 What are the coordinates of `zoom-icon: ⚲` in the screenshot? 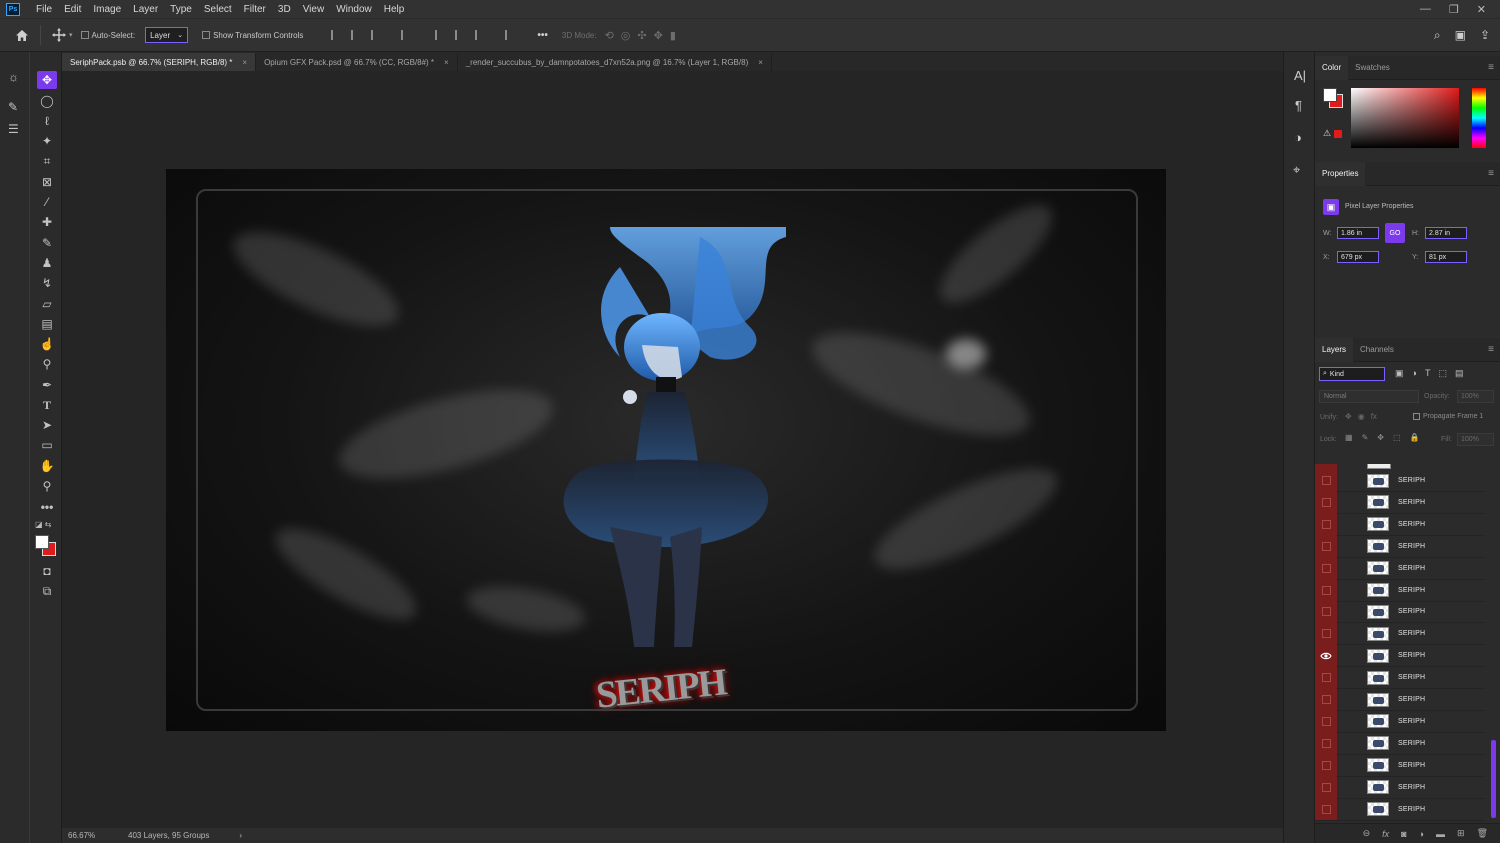 It's located at (47, 486).